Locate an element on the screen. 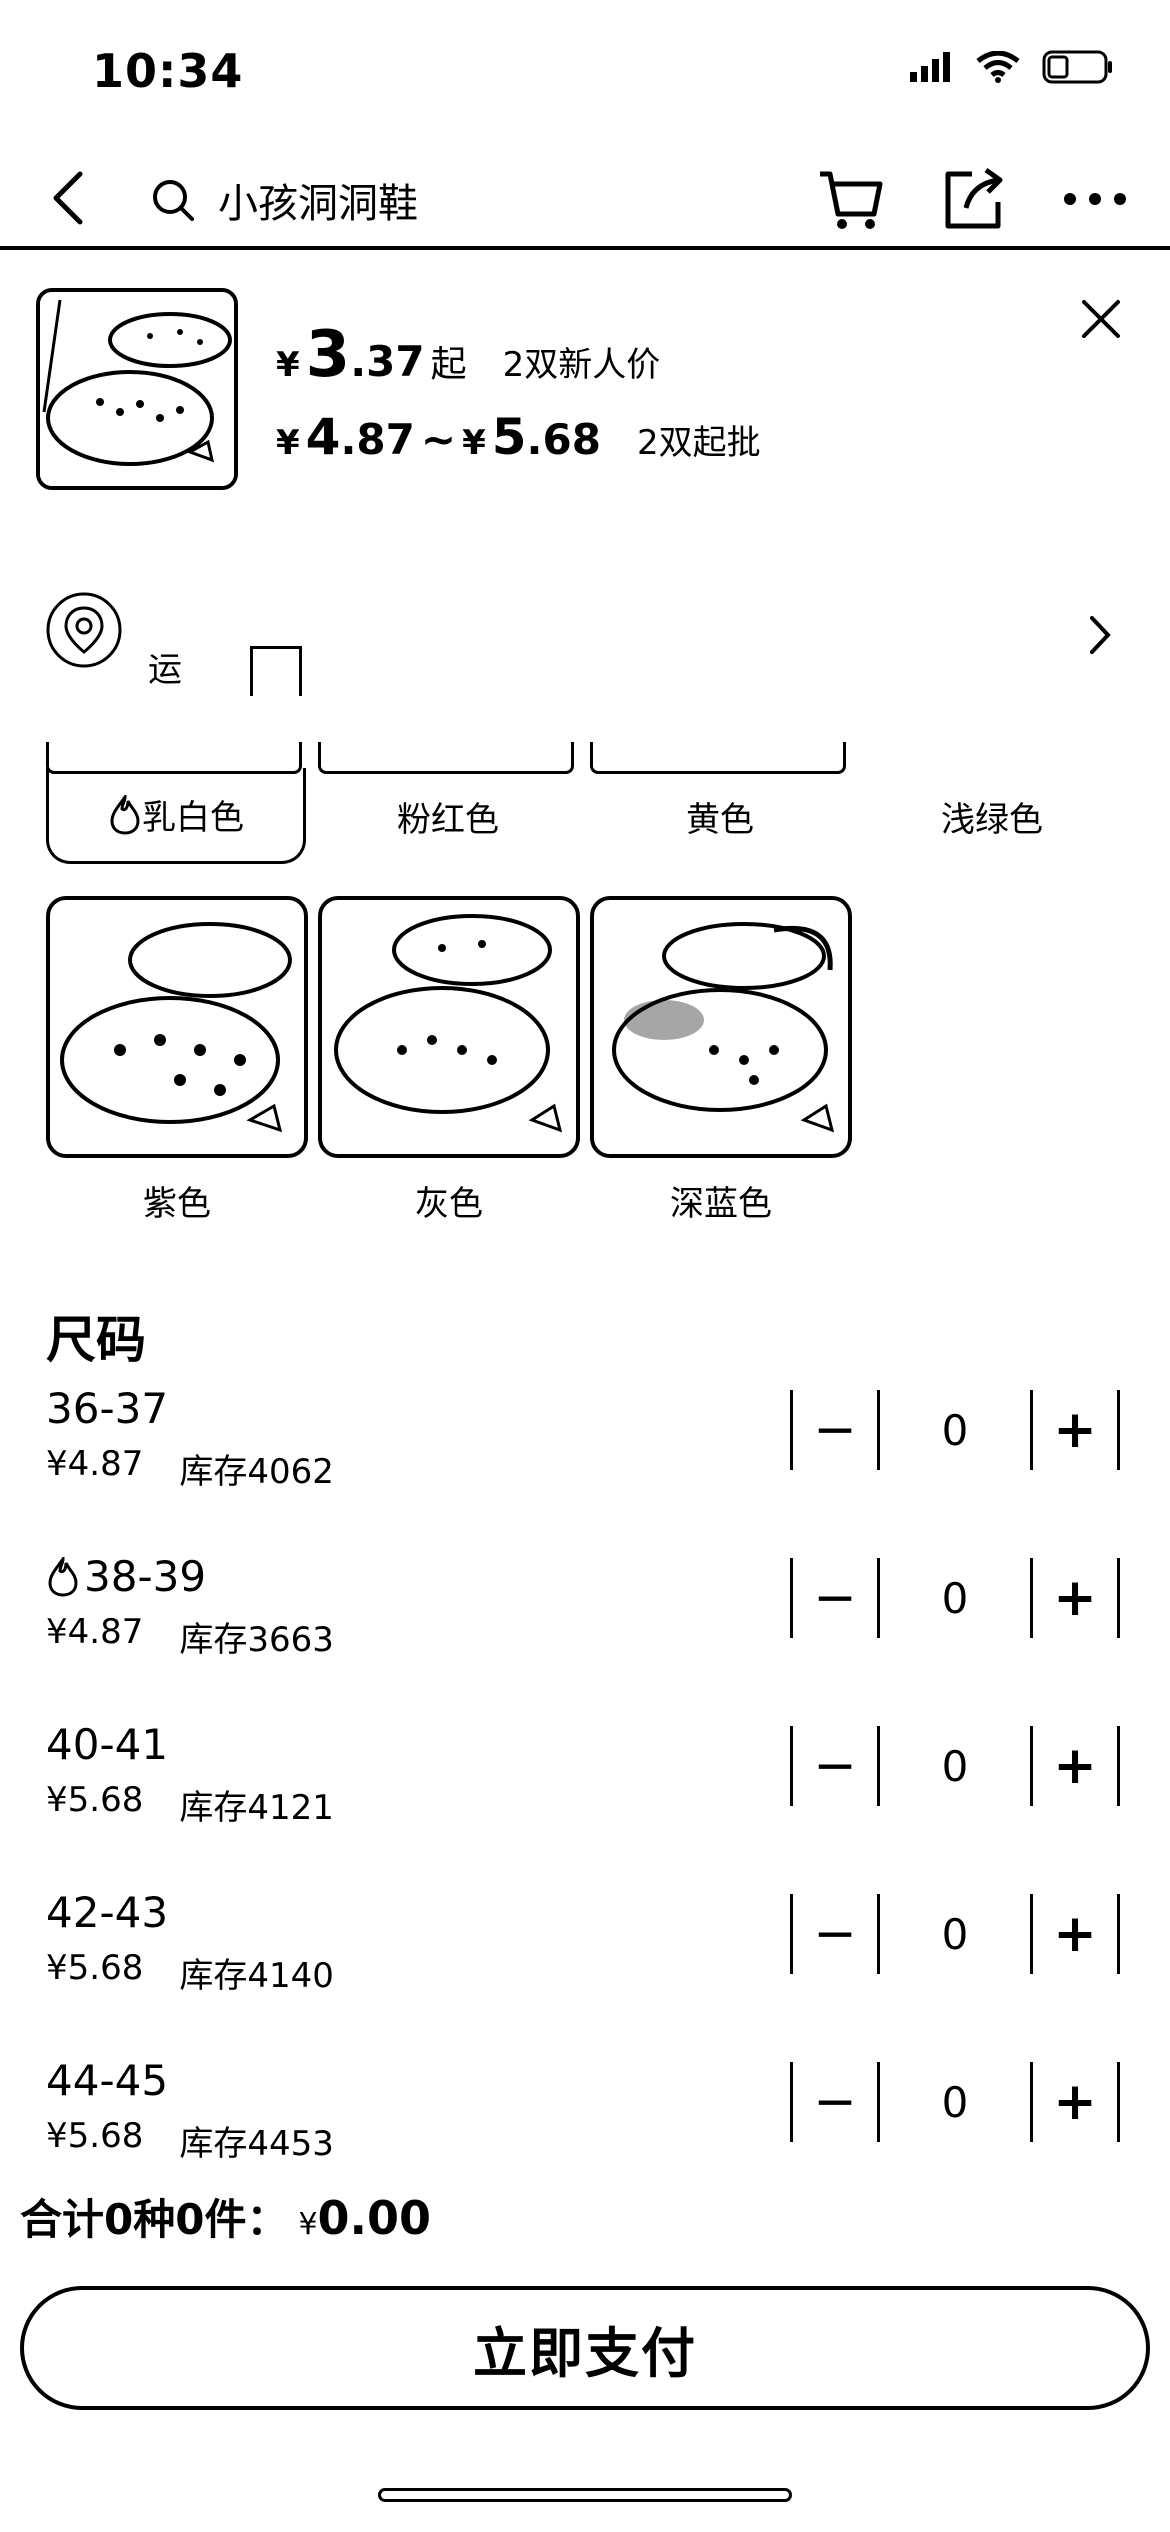  size-price: ¥5.68 is located at coordinates (95, 1800).